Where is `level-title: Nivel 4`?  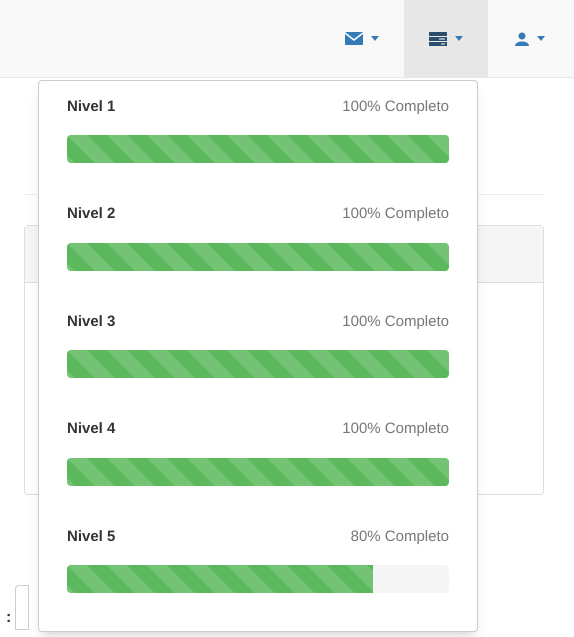 level-title: Nivel 4 is located at coordinates (91, 429).